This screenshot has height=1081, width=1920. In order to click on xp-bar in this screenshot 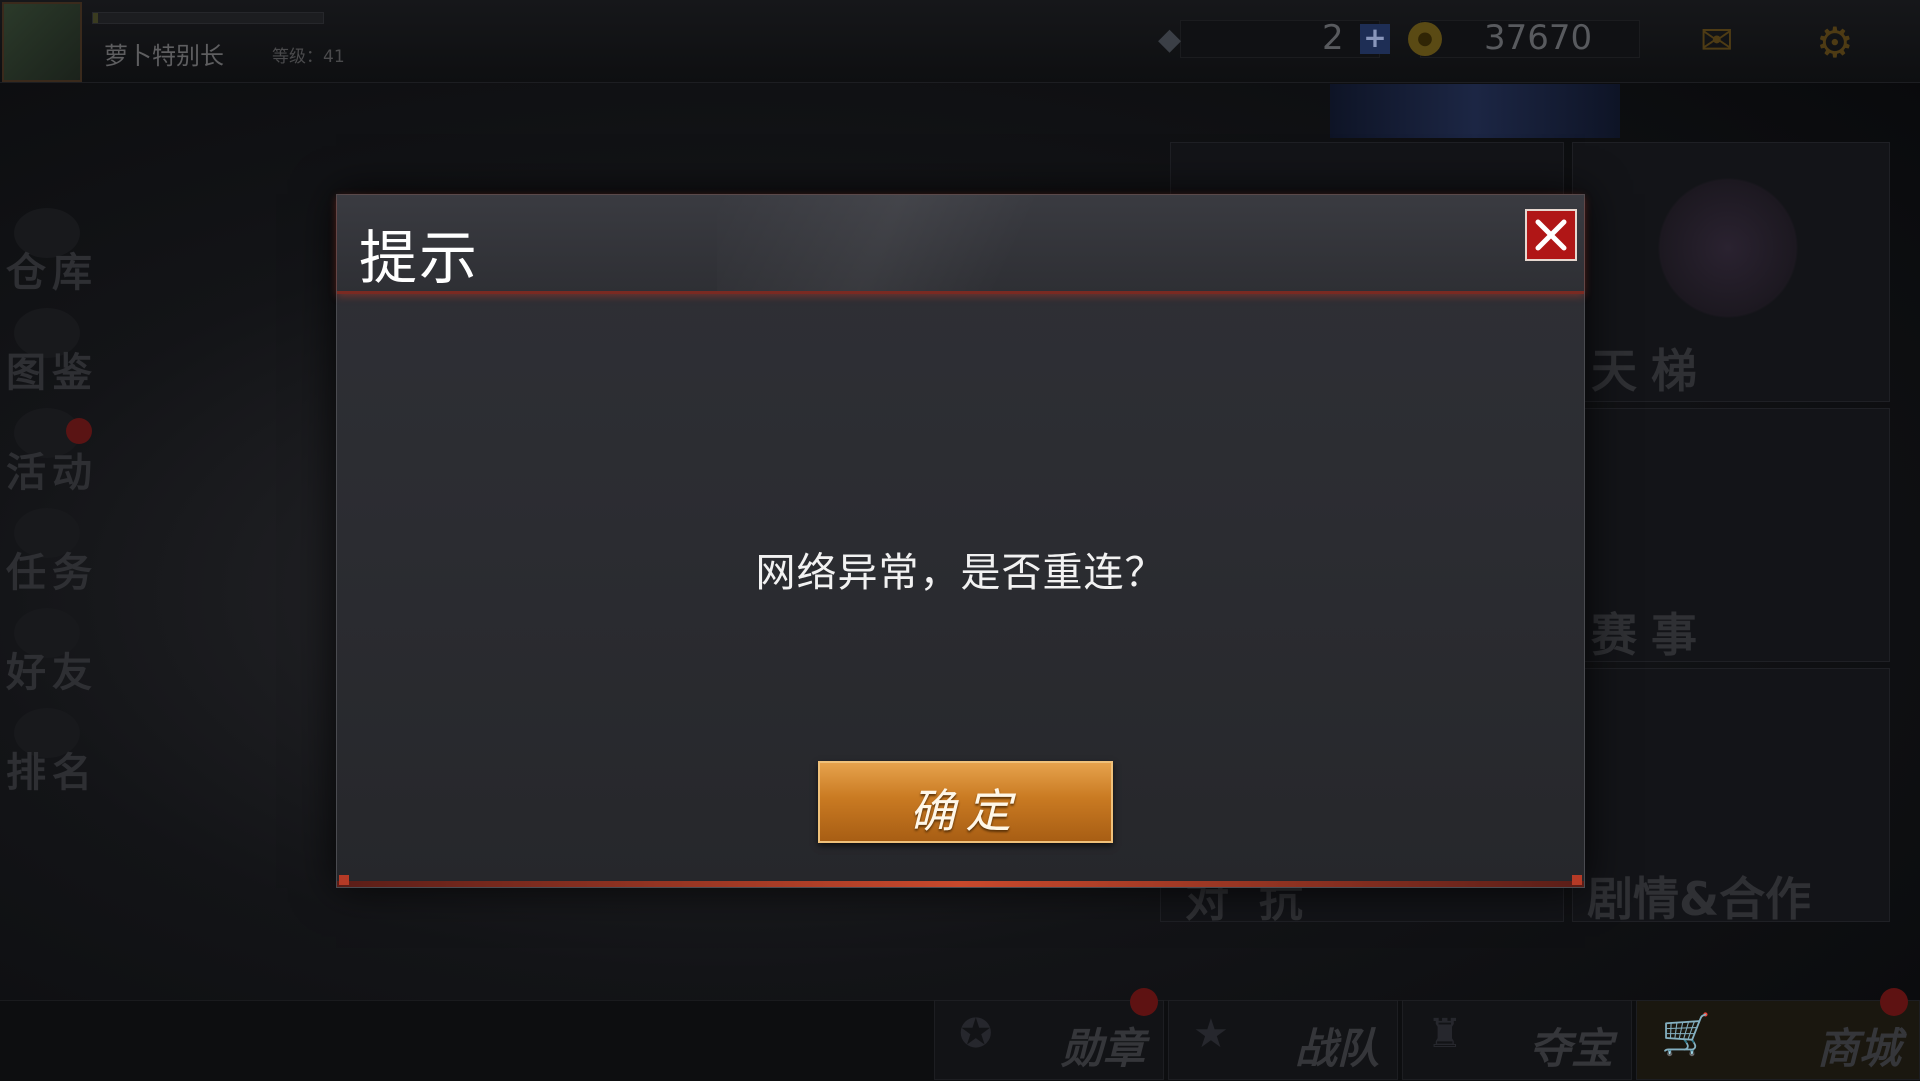, I will do `click(208, 18)`.